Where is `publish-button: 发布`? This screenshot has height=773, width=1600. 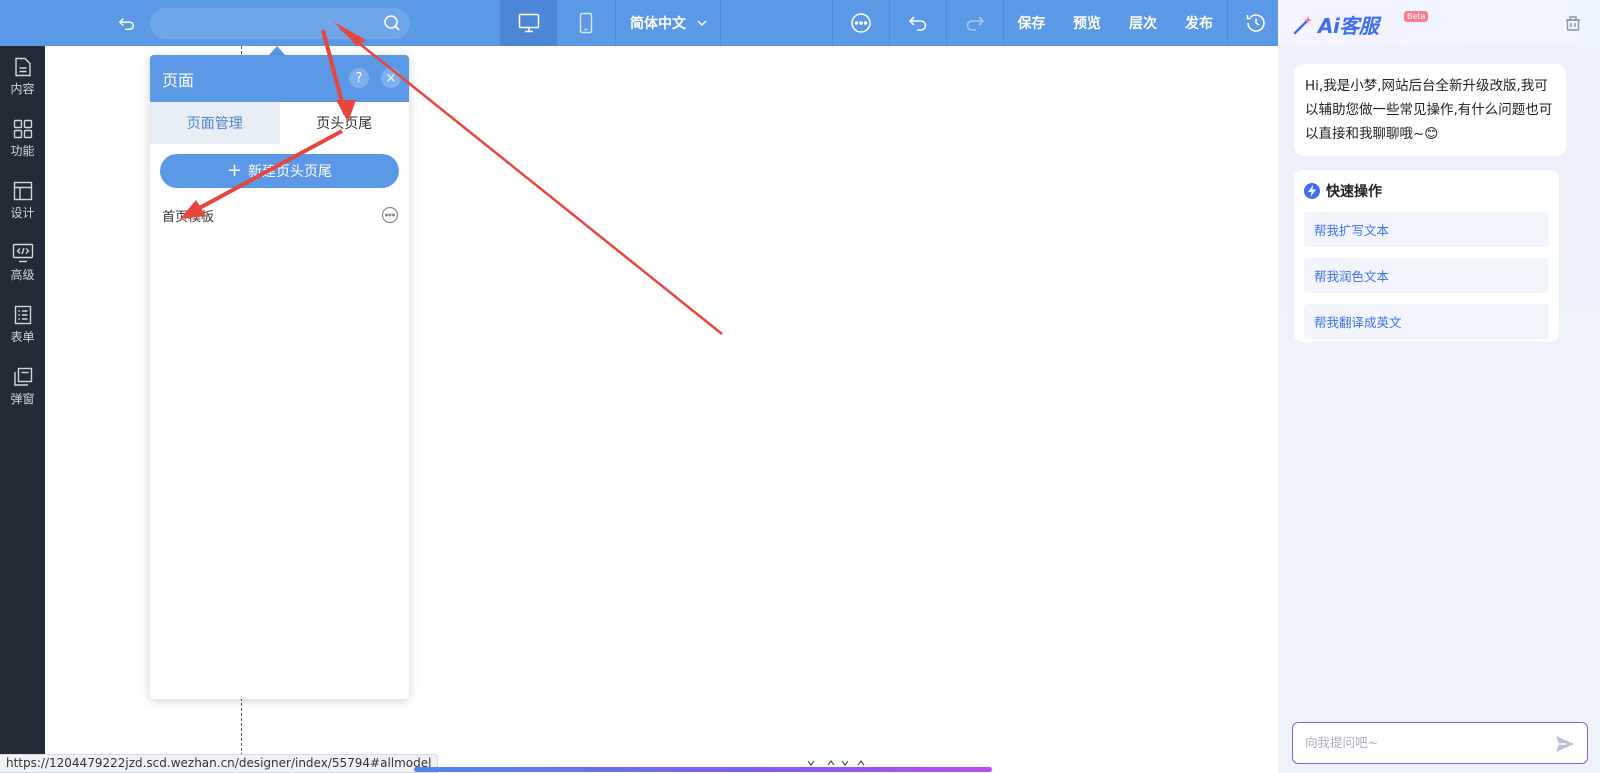 publish-button: 发布 is located at coordinates (1199, 23).